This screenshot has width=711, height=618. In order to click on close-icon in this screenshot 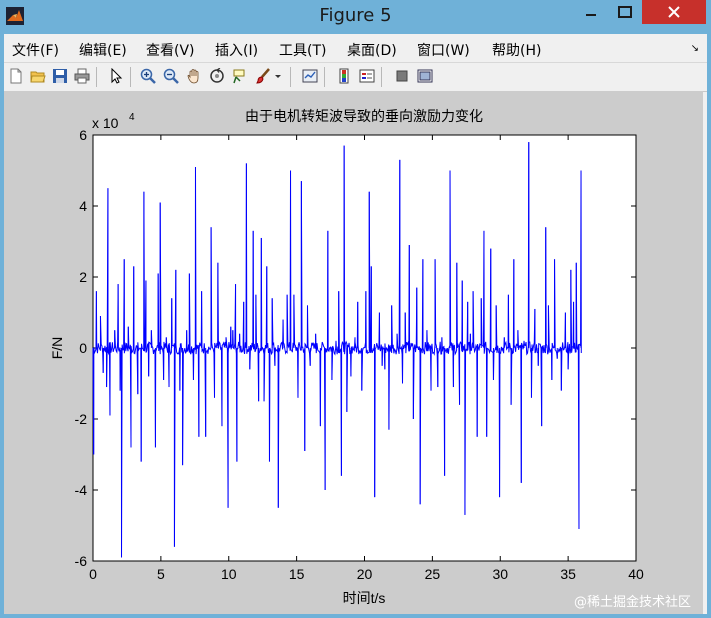, I will do `click(674, 12)`.